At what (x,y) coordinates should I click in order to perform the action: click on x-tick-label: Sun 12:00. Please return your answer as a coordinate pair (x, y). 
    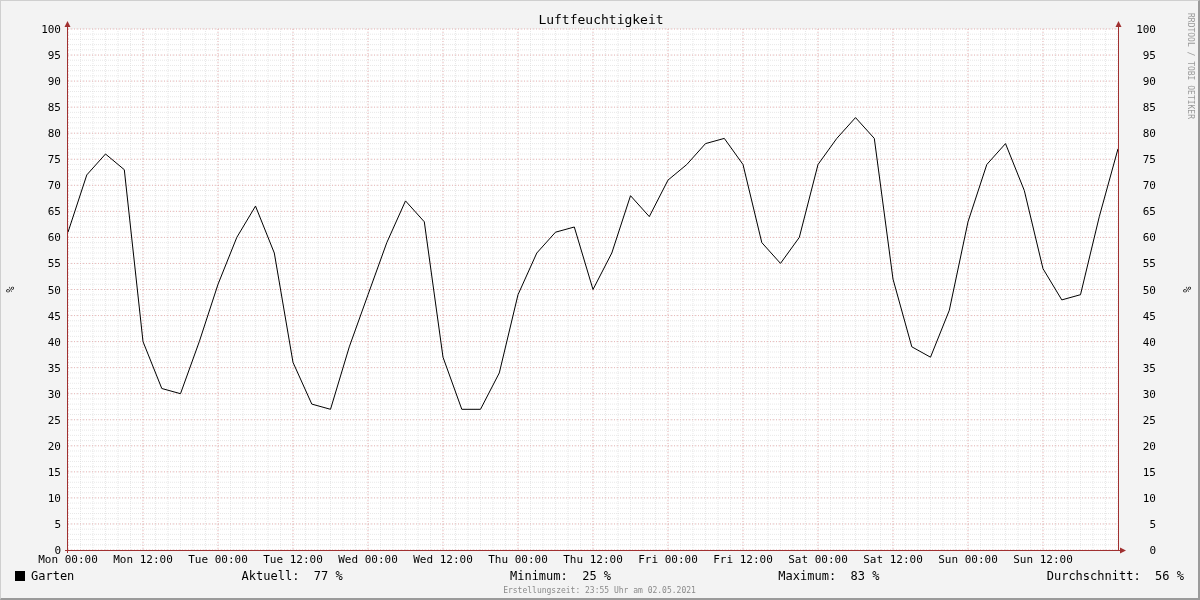
    Looking at the image, I should click on (1043, 559).